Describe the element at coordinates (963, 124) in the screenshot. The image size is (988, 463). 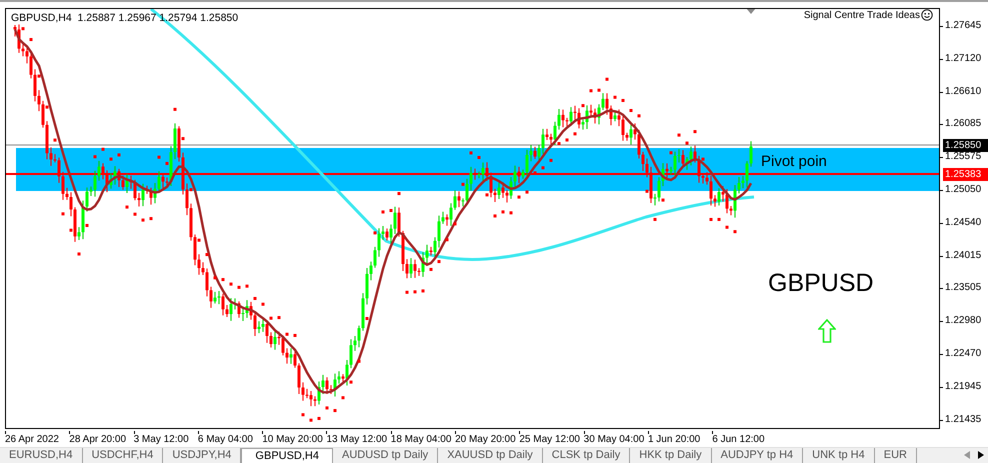
I see `price-tick-label: 1.26085` at that location.